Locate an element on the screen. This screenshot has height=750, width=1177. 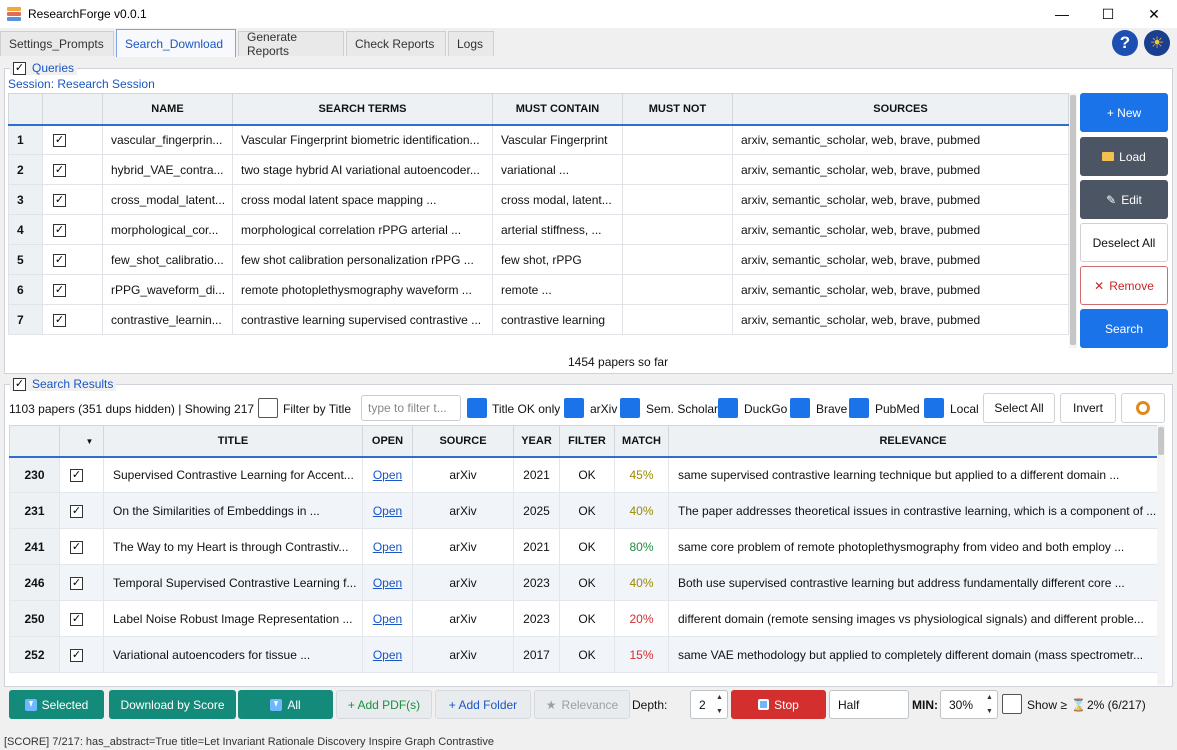
results-scrollbar is located at coordinates (1161, 555).